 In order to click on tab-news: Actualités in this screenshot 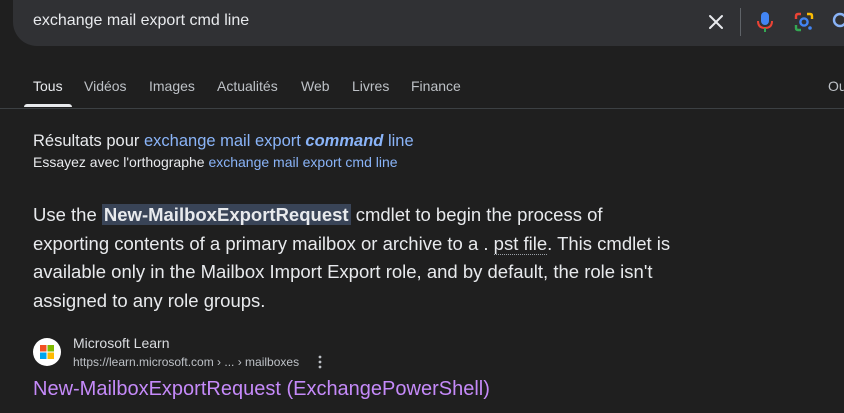, I will do `click(247, 86)`.